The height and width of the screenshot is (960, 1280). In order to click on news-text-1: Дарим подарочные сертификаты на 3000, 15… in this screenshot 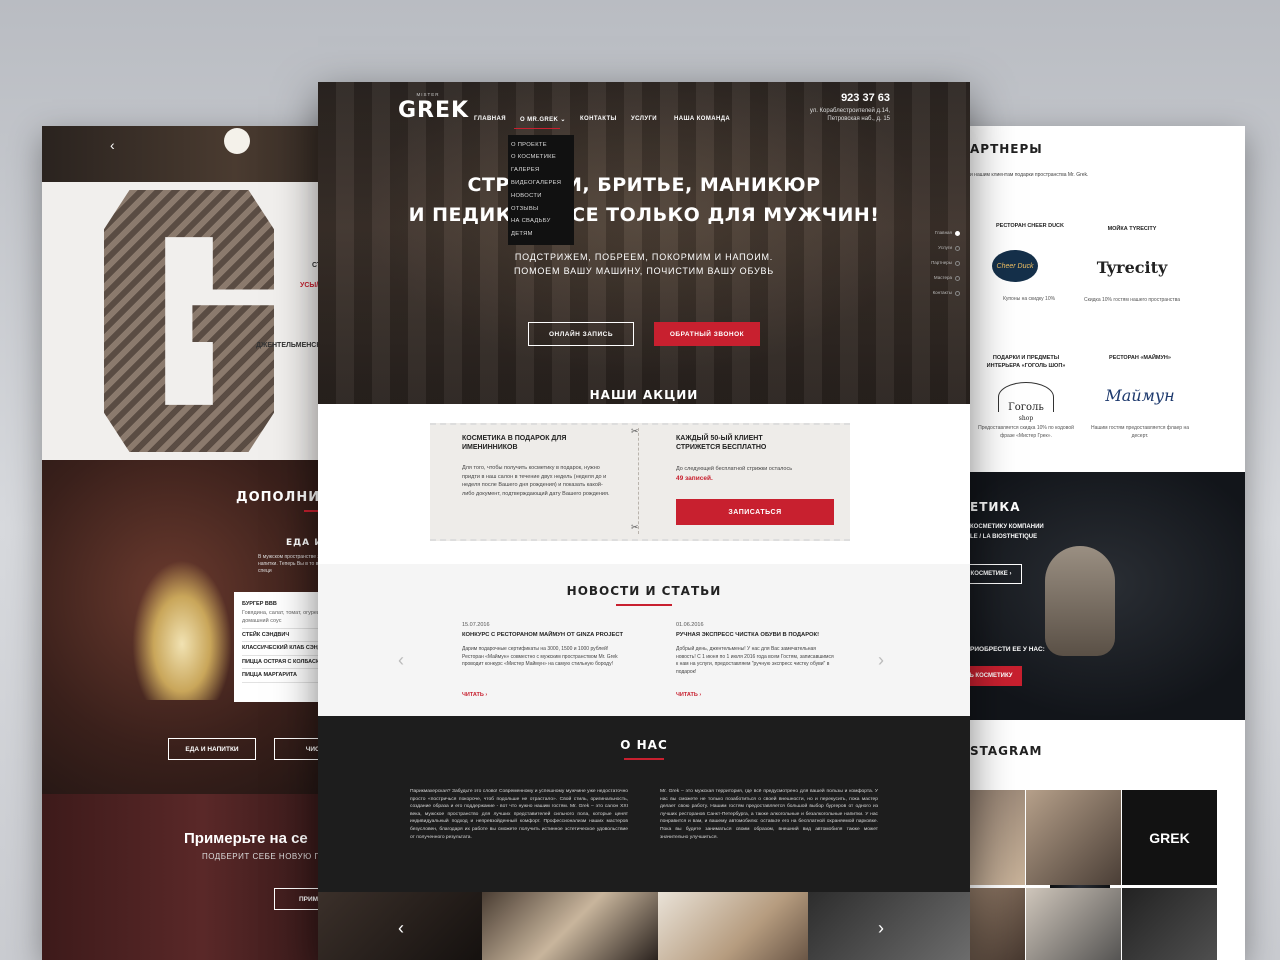, I will do `click(540, 656)`.